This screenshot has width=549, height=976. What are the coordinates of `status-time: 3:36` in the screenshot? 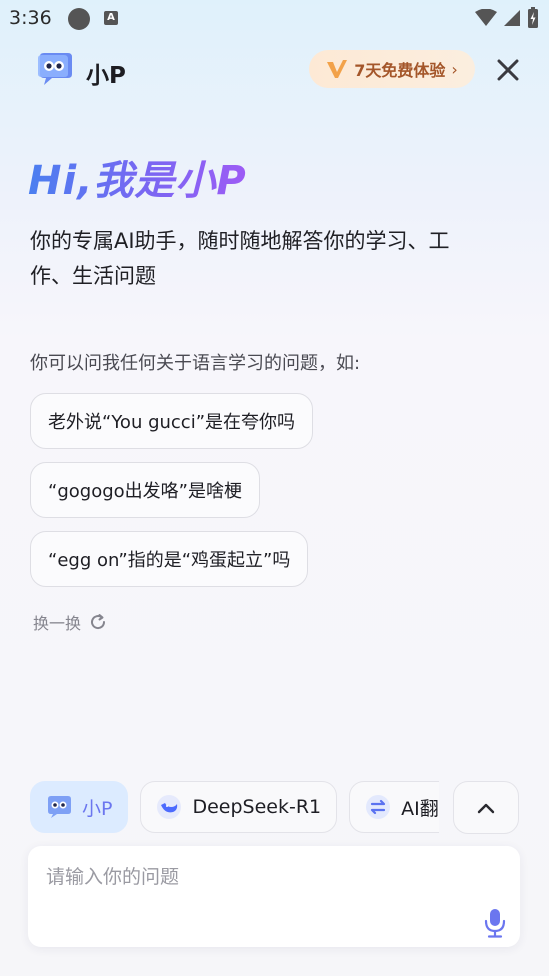 It's located at (30, 18).